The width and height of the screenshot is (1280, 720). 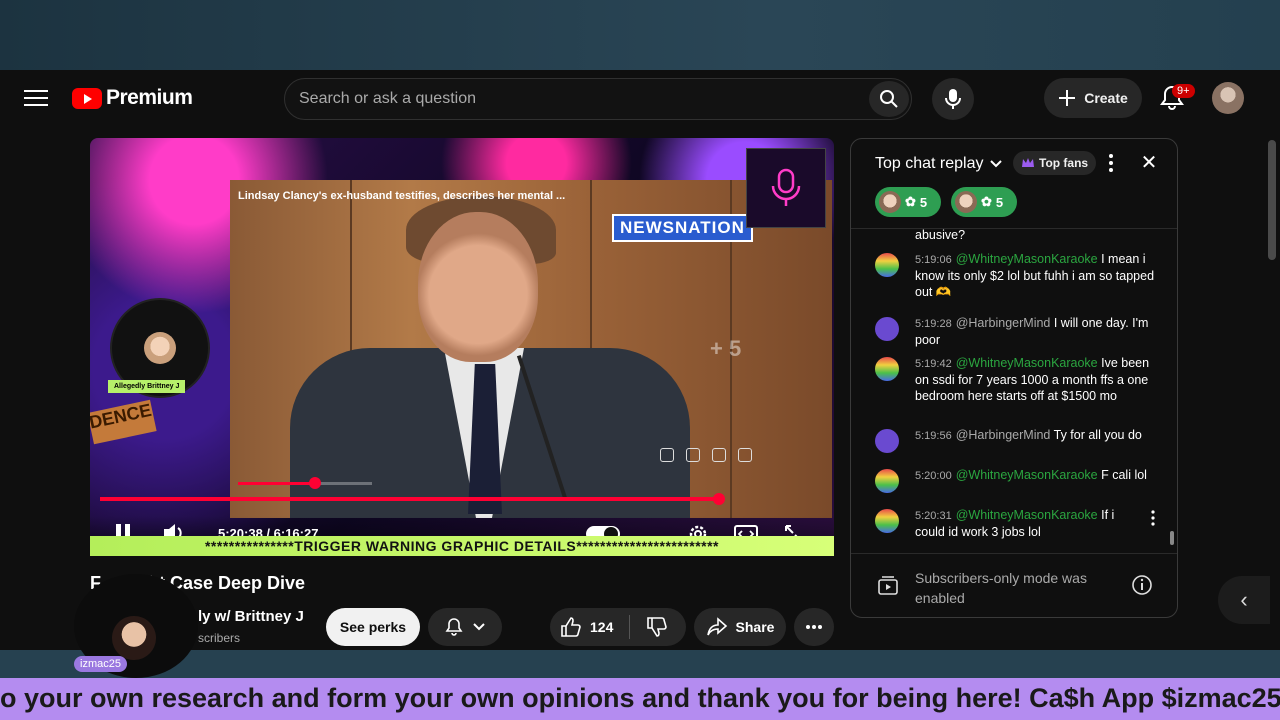 What do you see at coordinates (251, 616) in the screenshot?
I see `channel-name: ly w/ Brittney J` at bounding box center [251, 616].